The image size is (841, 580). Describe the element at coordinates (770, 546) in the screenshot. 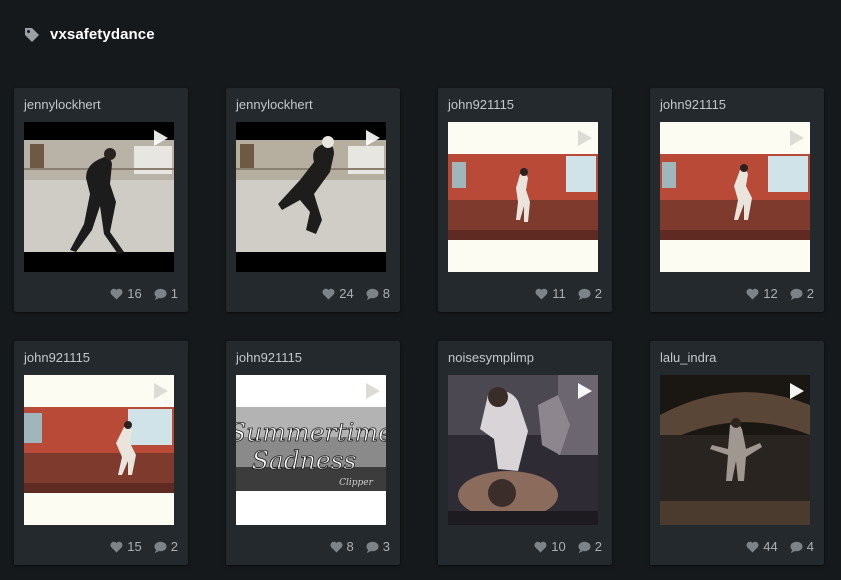

I see `like-count: 44` at that location.